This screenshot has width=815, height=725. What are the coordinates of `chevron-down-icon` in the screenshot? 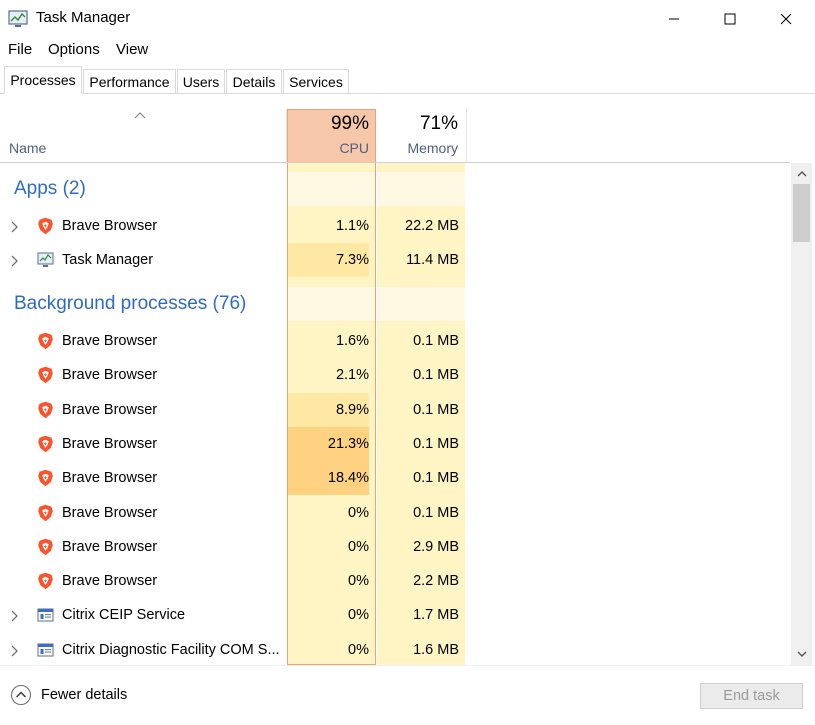 It's located at (801, 654).